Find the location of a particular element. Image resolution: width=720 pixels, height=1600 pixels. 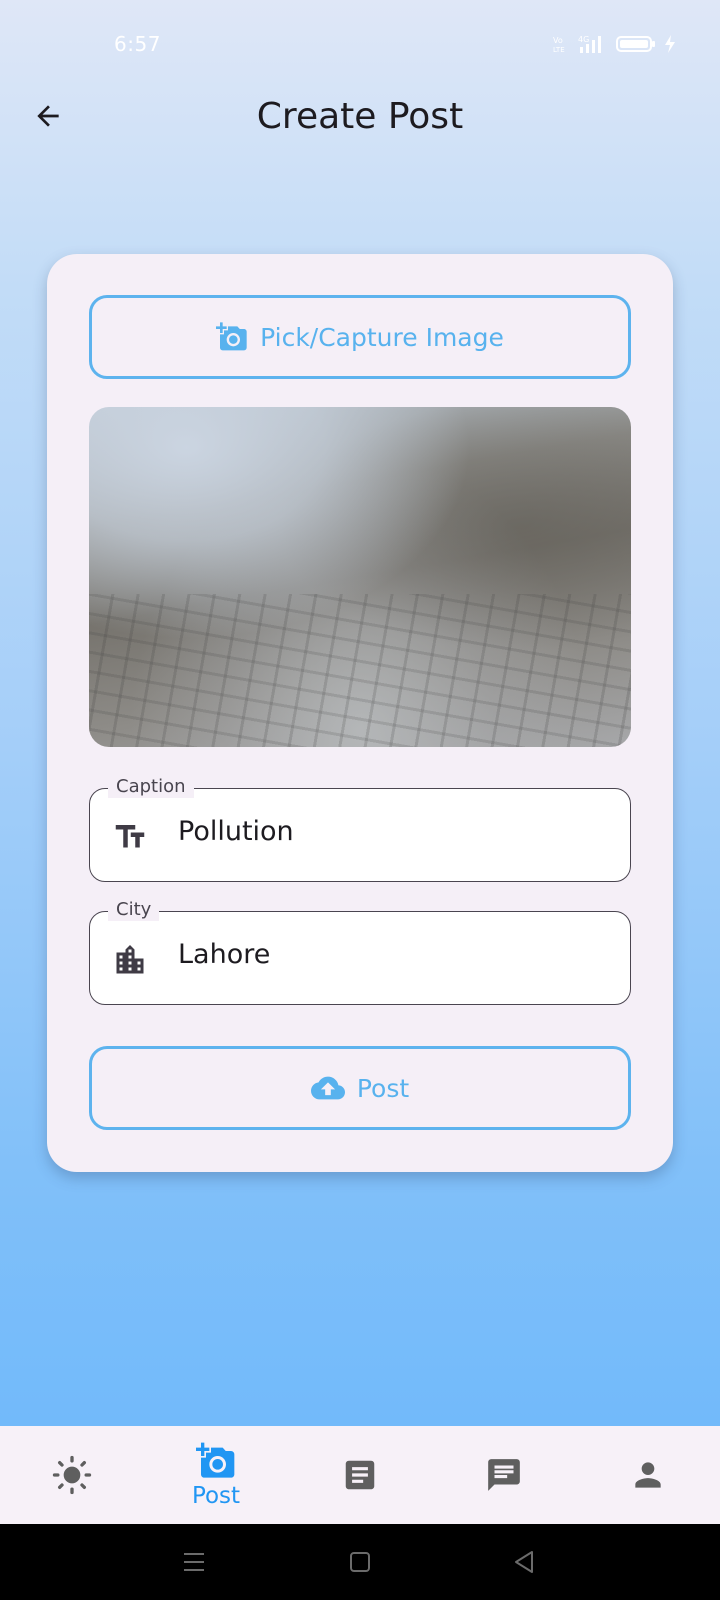

text-fields-icon is located at coordinates (130, 837).